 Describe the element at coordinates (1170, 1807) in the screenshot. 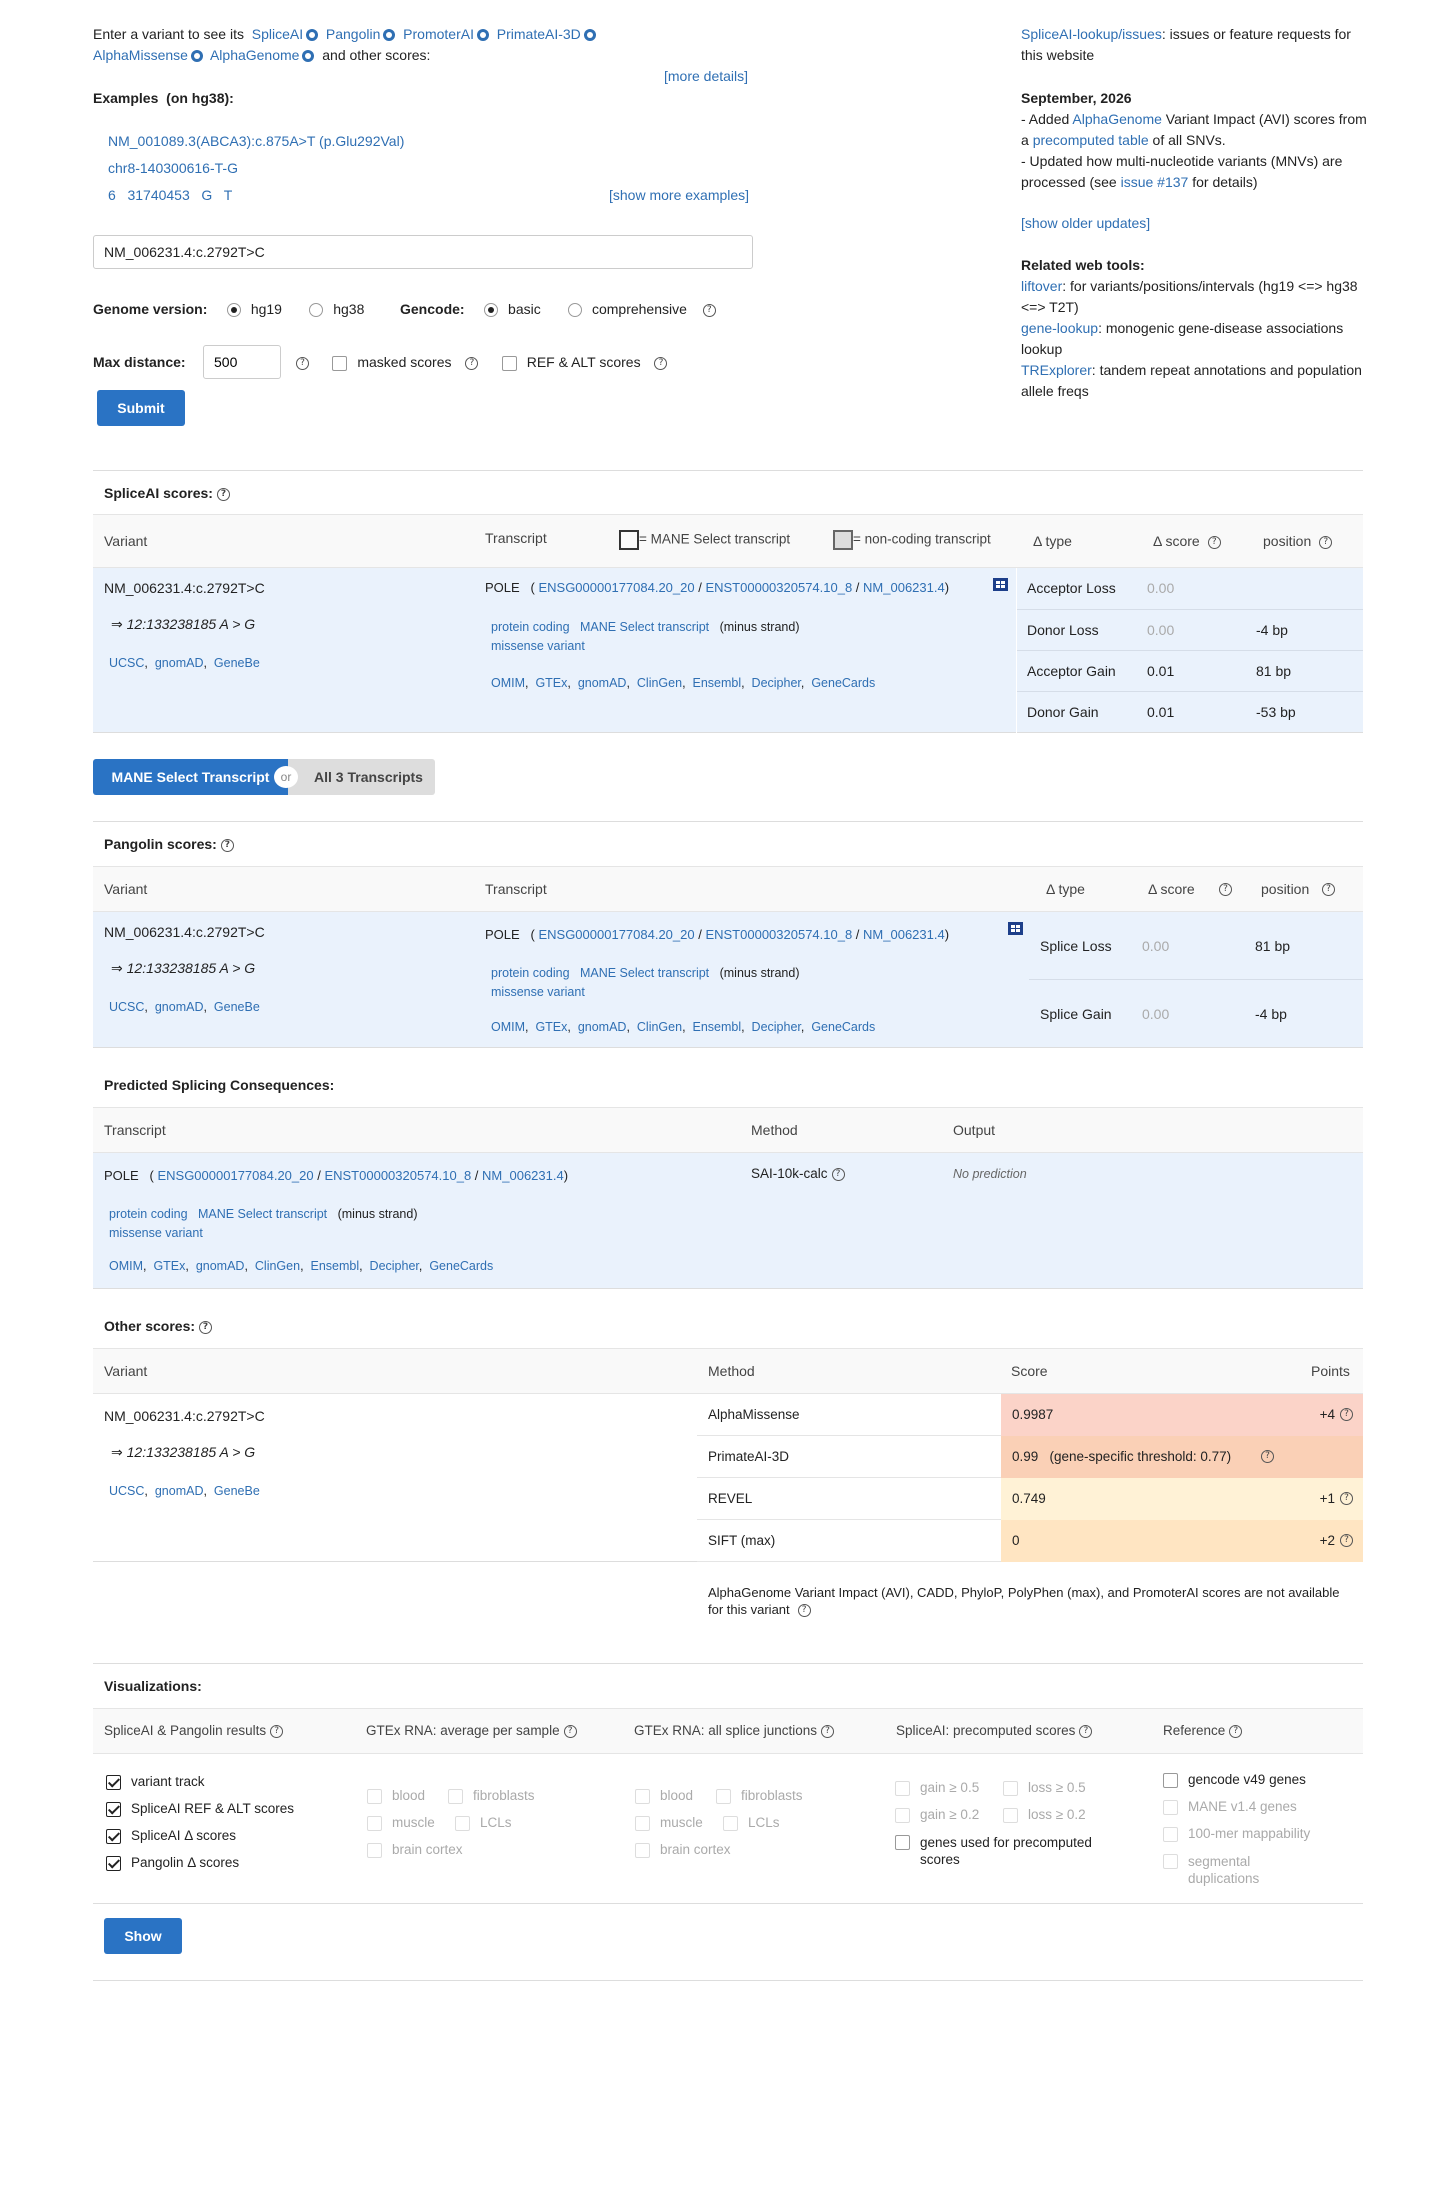

I see `mane-genes-checkbox` at that location.